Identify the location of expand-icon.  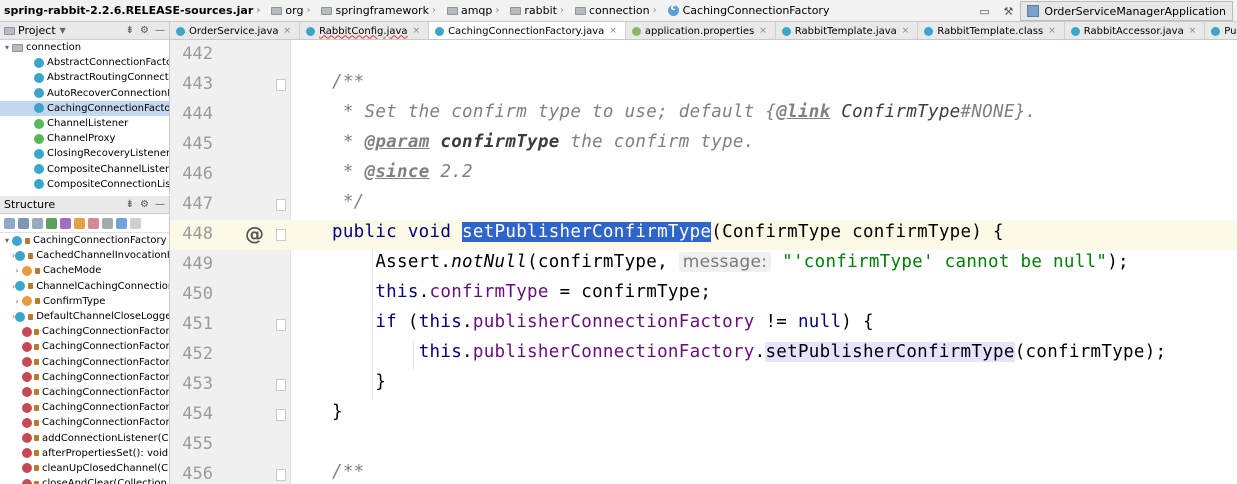
(37, 223).